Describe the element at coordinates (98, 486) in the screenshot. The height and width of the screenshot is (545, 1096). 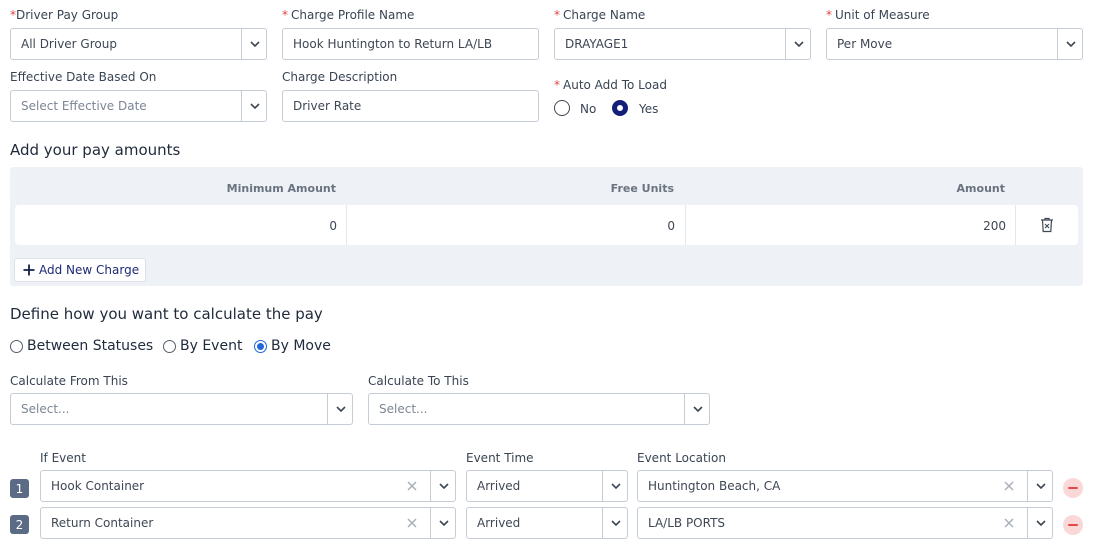
I see `event-value: Hook Container` at that location.